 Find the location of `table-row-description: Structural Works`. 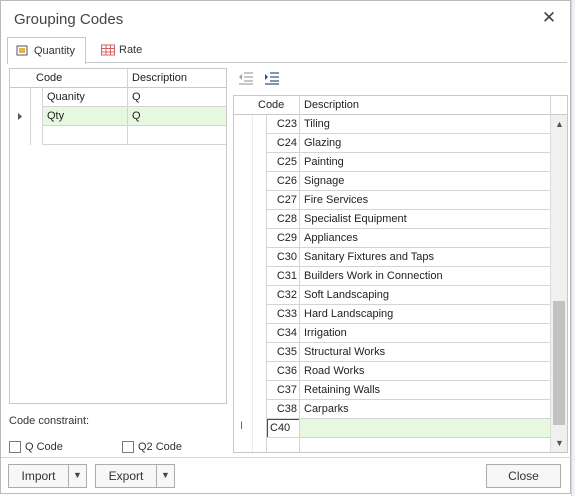

table-row-description: Structural Works is located at coordinates (425, 352).